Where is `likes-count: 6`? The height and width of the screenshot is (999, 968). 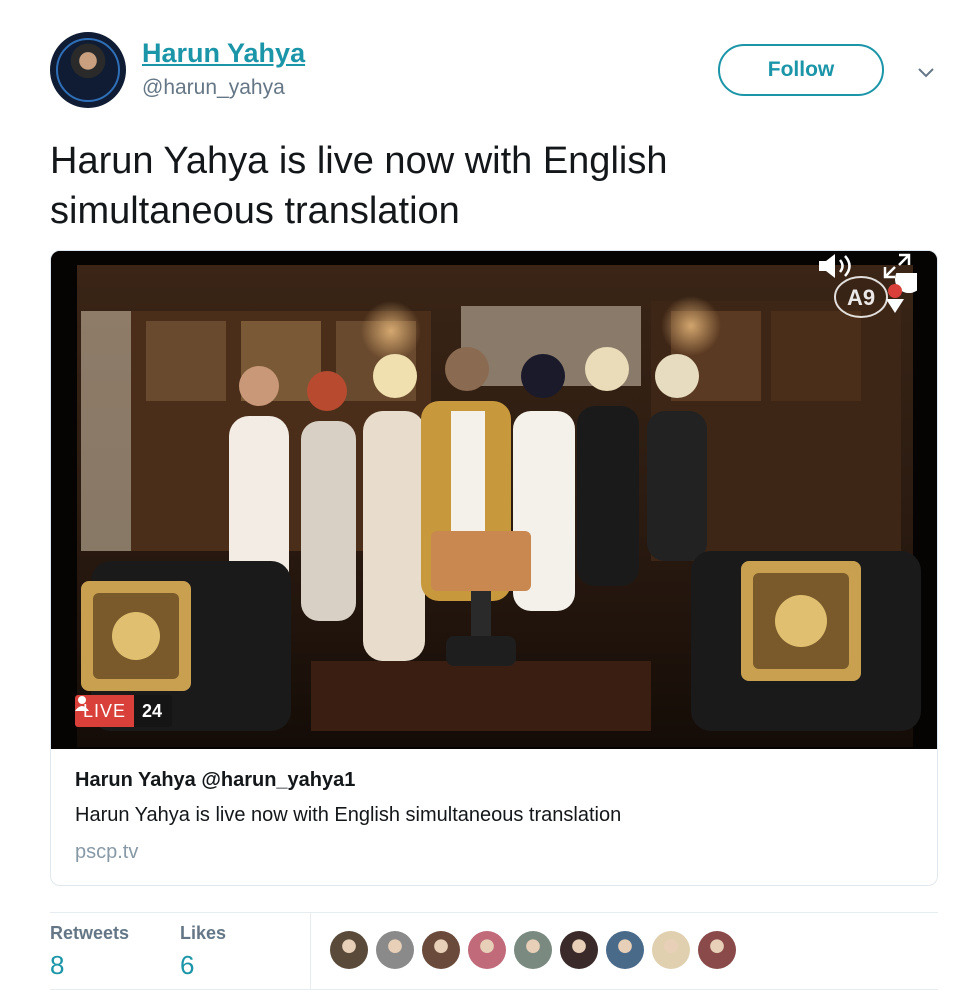 likes-count: 6 is located at coordinates (187, 965).